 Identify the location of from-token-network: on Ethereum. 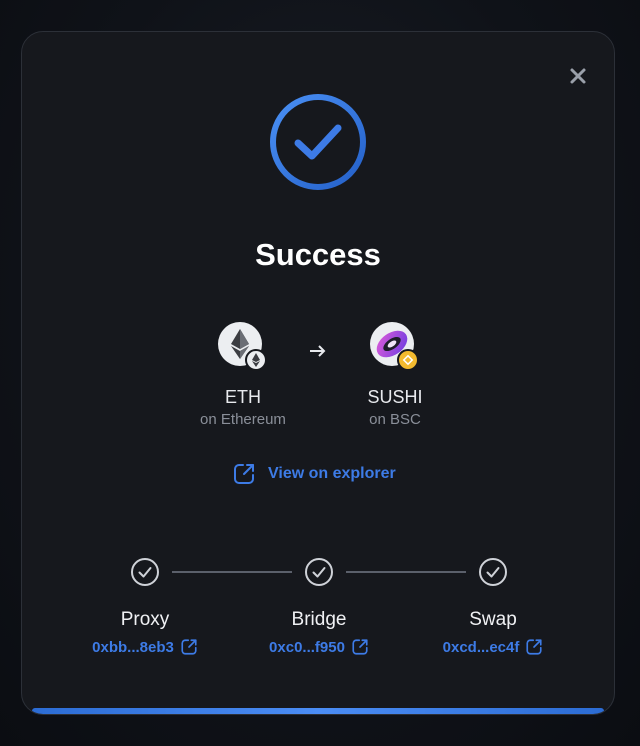
(243, 419).